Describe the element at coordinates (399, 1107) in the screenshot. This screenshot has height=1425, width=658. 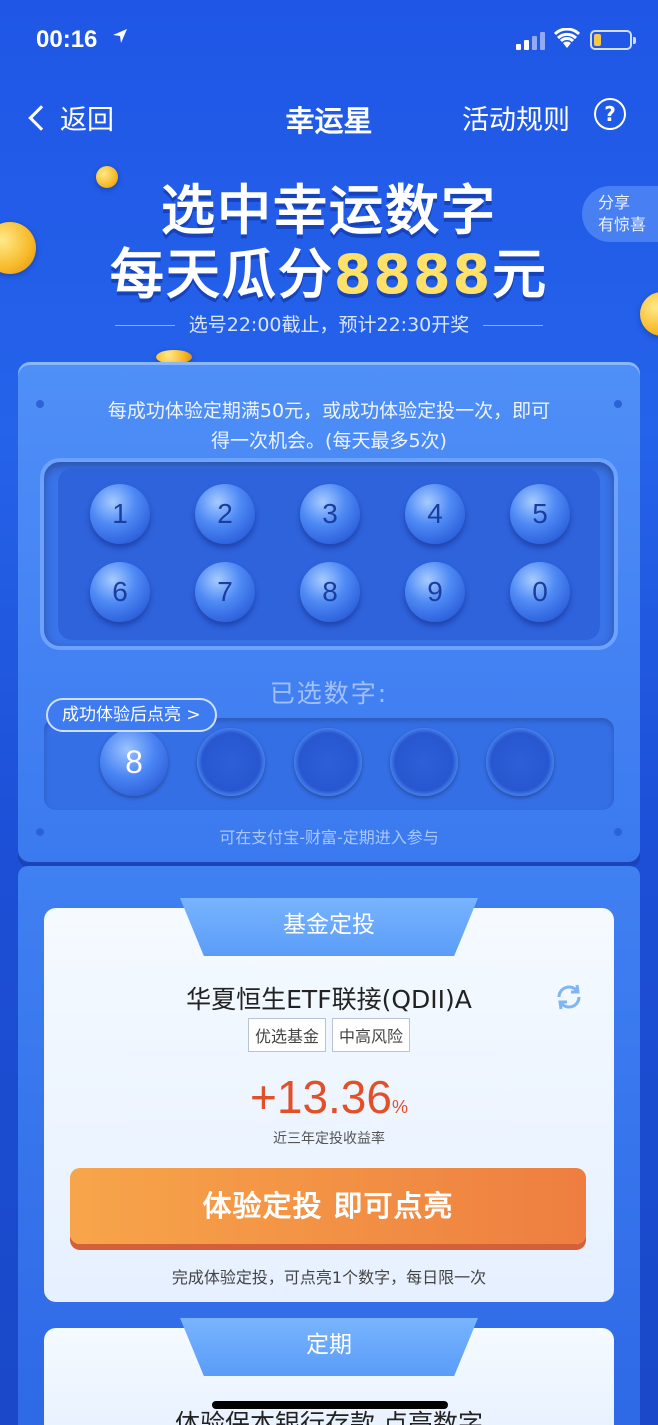
I see `yield-unit: %` at that location.